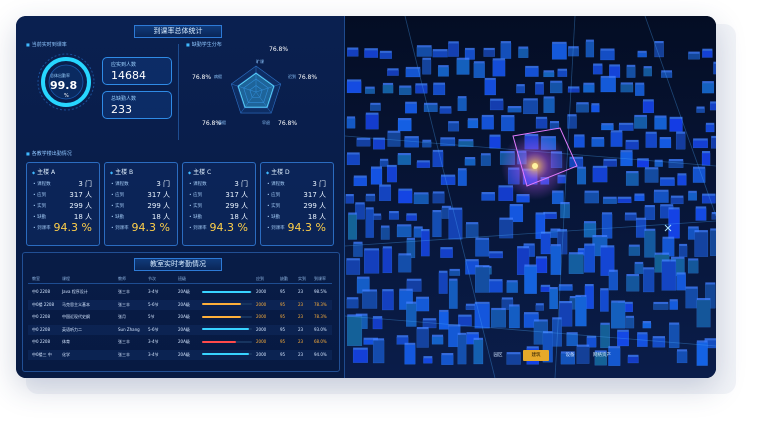 The width and height of the screenshot is (760, 432). Describe the element at coordinates (602, 355) in the screenshot. I see `map-layer-button: 网络资产` at that location.